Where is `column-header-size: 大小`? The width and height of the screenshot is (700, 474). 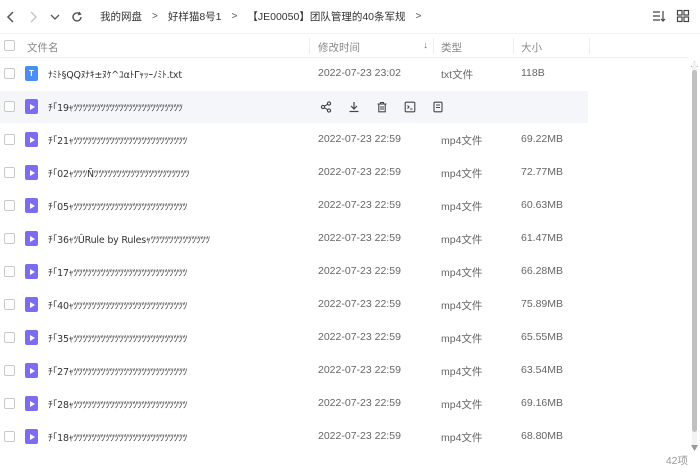
column-header-size: 大小 is located at coordinates (531, 47).